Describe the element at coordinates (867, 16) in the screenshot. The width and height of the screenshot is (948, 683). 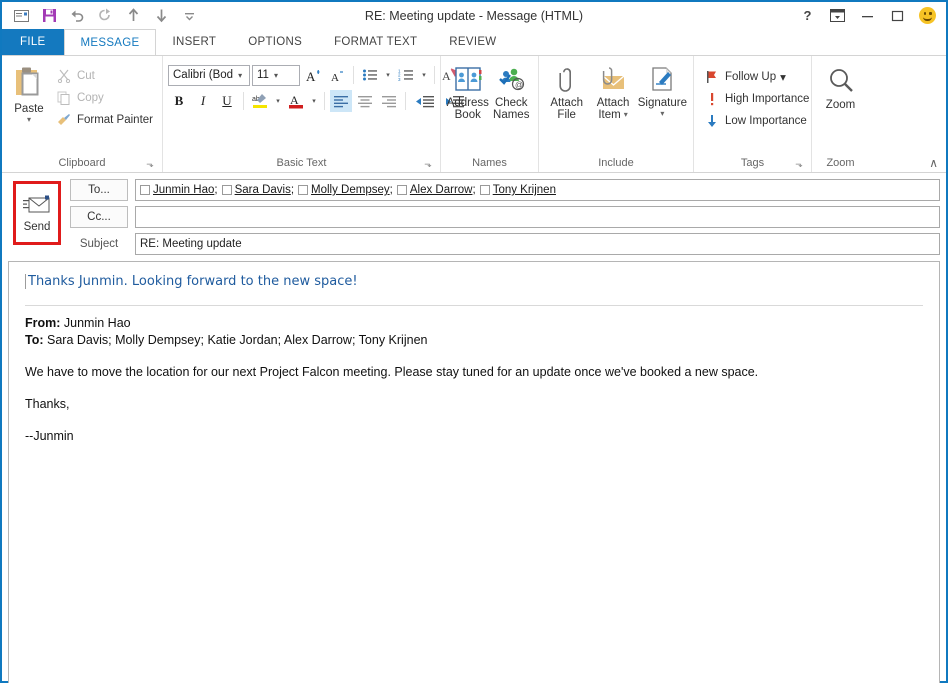
I see `minimize-icon` at that location.